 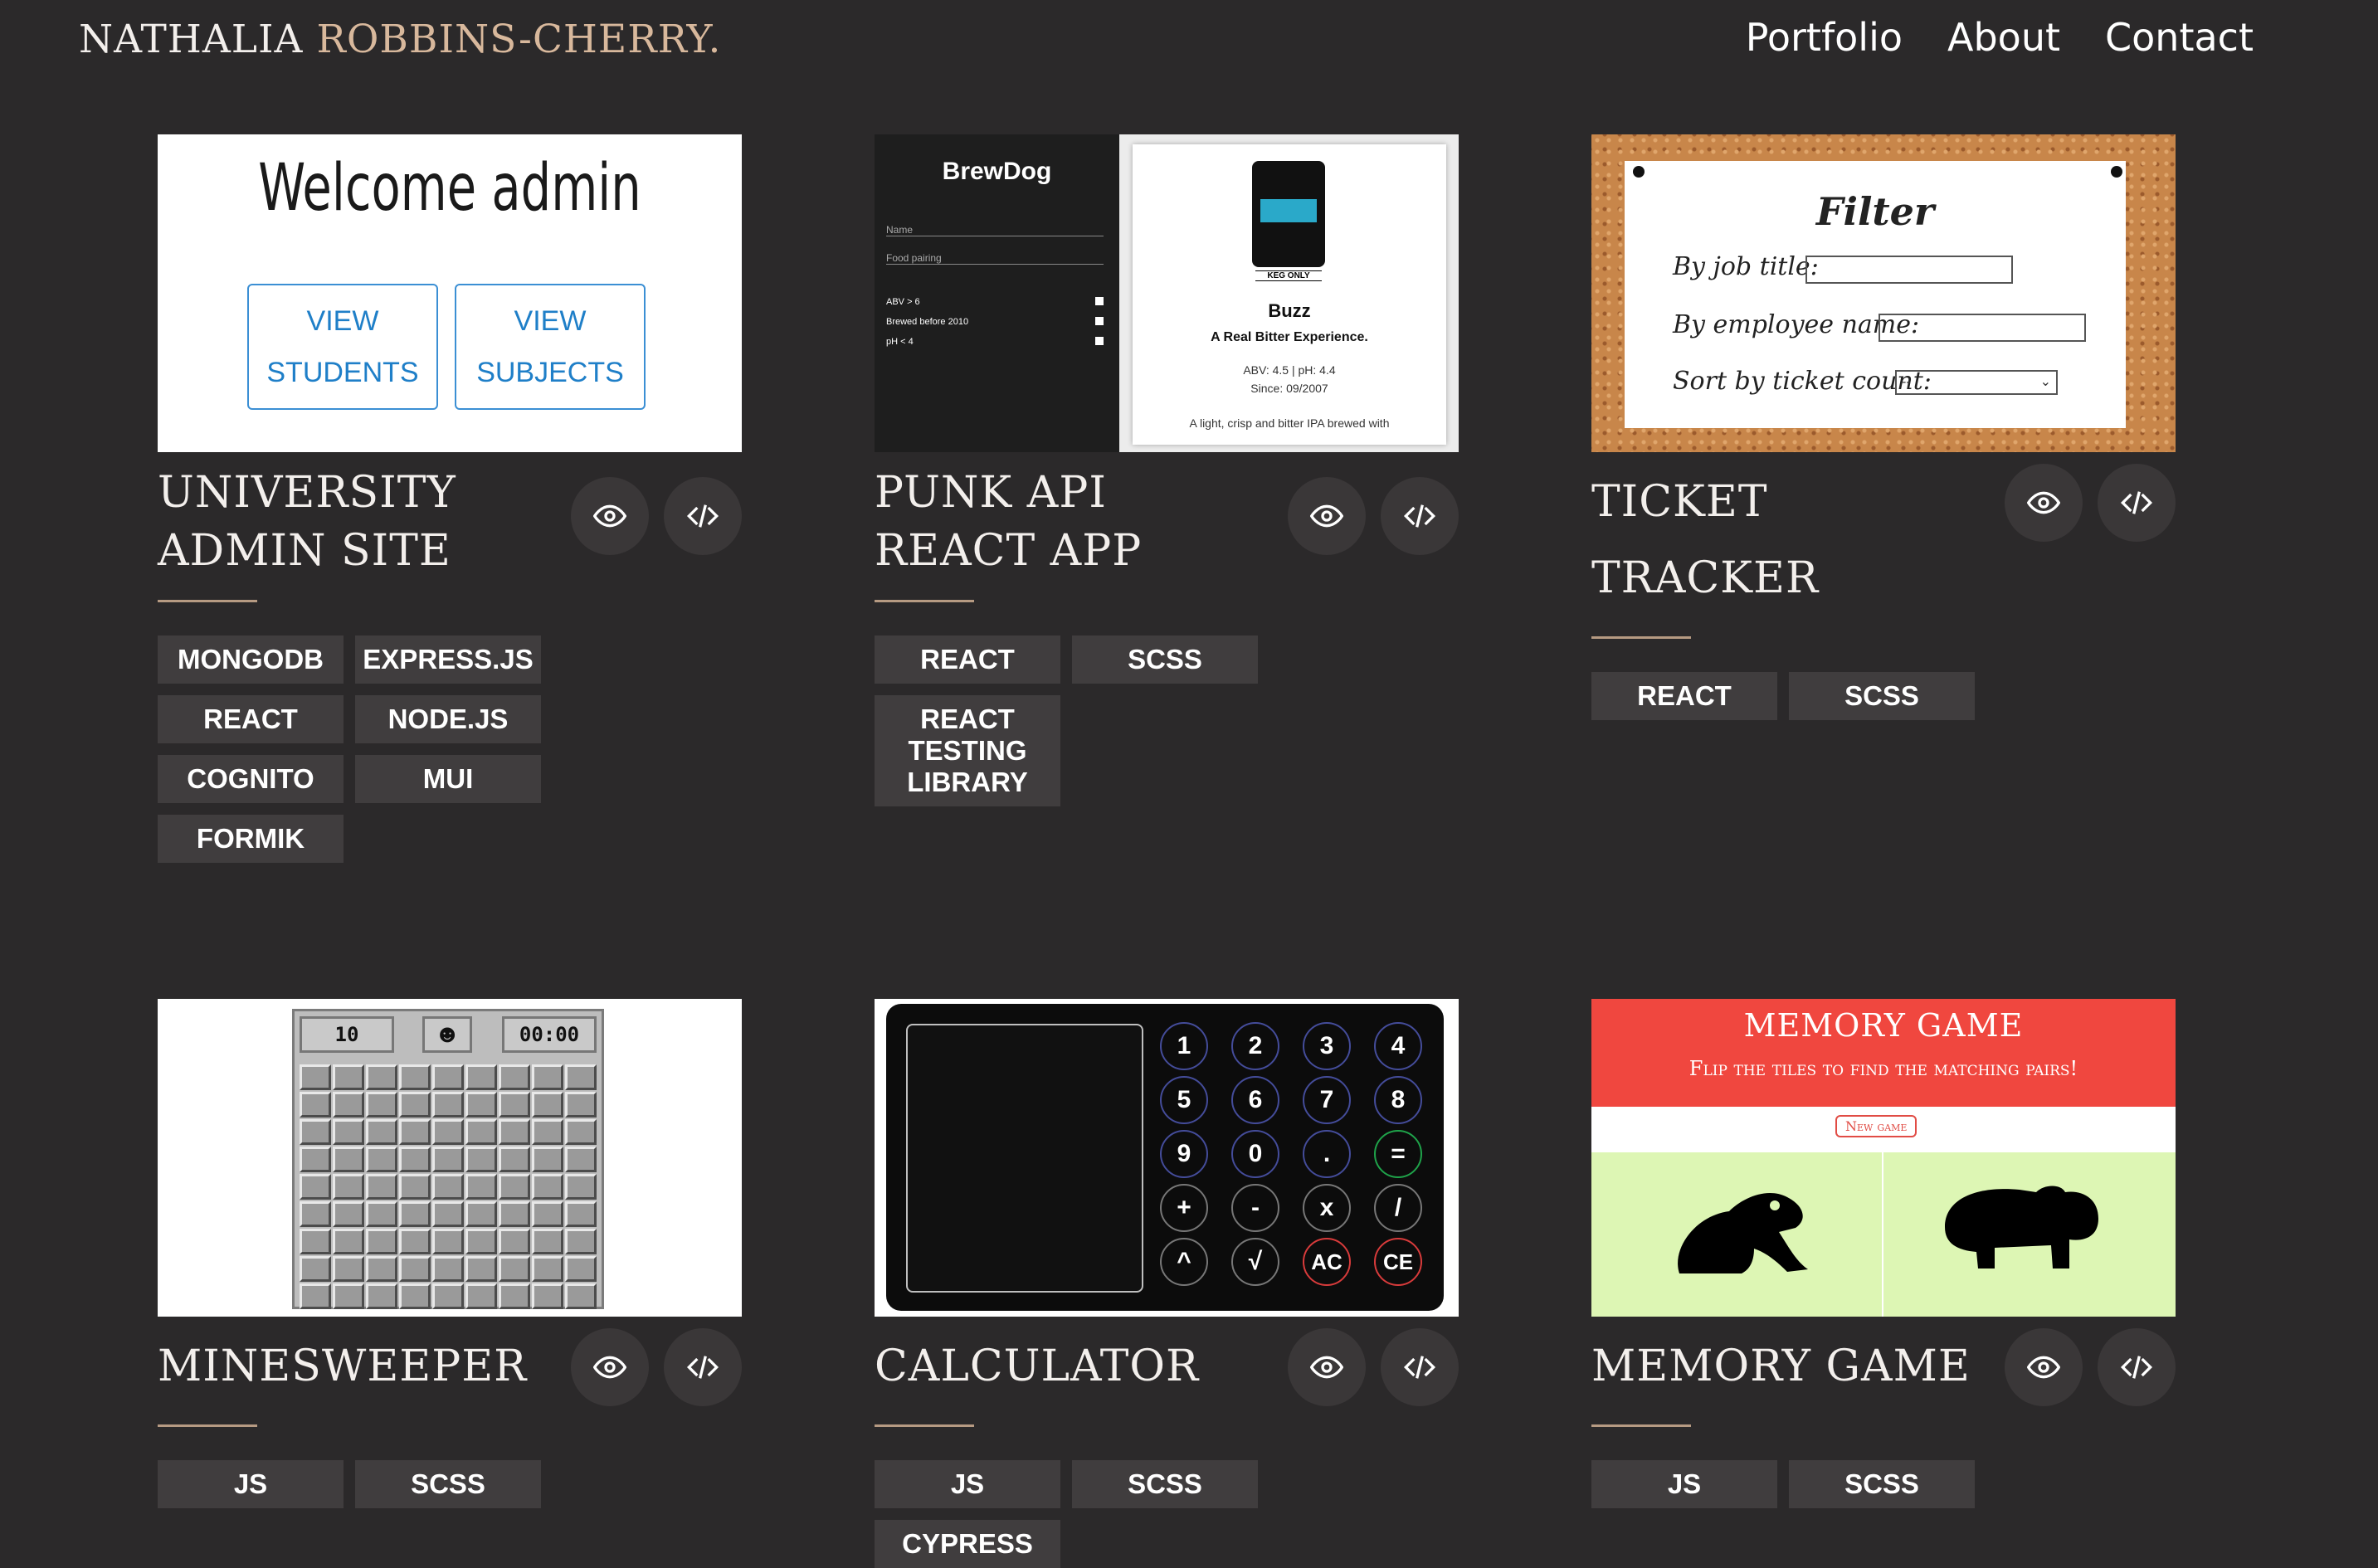 I want to click on calculator-key: 8, so click(x=1398, y=1100).